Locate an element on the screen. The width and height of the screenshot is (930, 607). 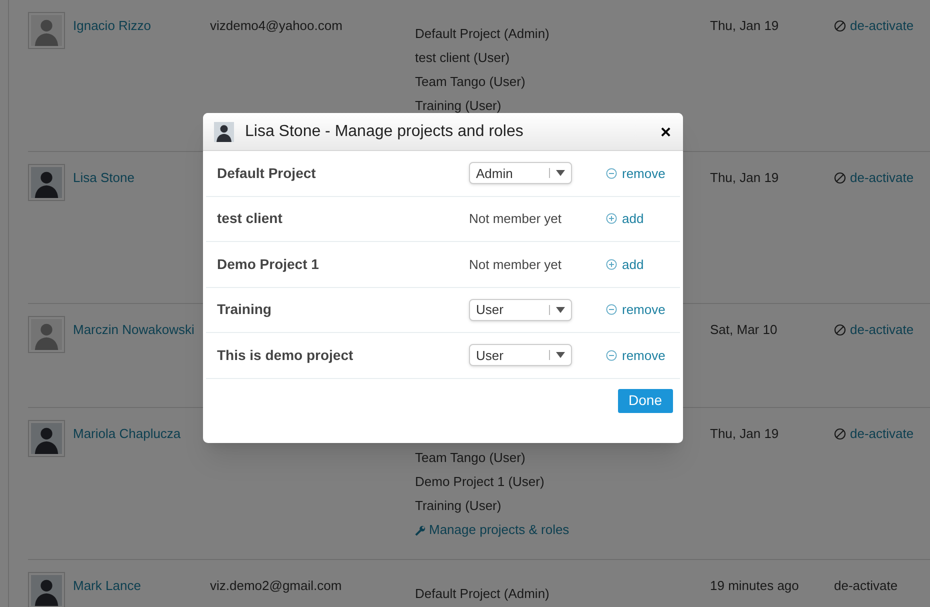
manage-roles-link: Manage projects & roles is located at coordinates (562, 530).